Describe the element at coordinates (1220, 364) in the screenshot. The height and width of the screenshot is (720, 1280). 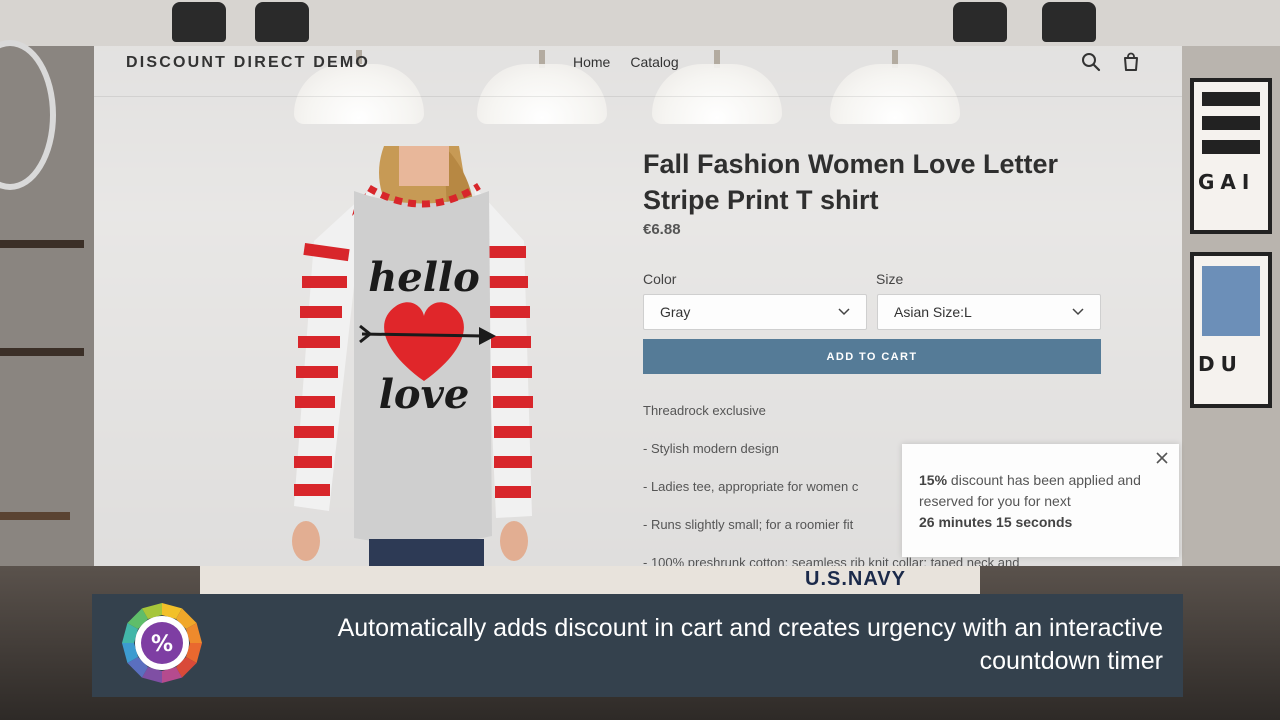
I see `frame-letters: DU` at that location.